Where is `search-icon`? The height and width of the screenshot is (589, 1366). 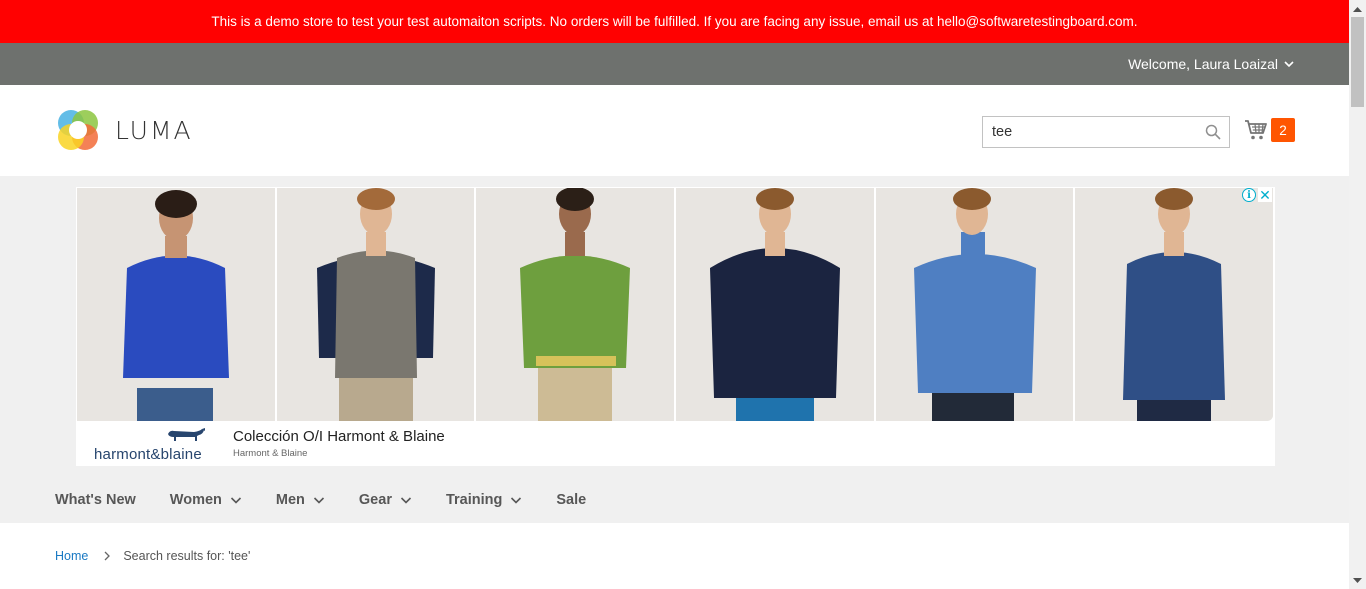 search-icon is located at coordinates (1213, 132).